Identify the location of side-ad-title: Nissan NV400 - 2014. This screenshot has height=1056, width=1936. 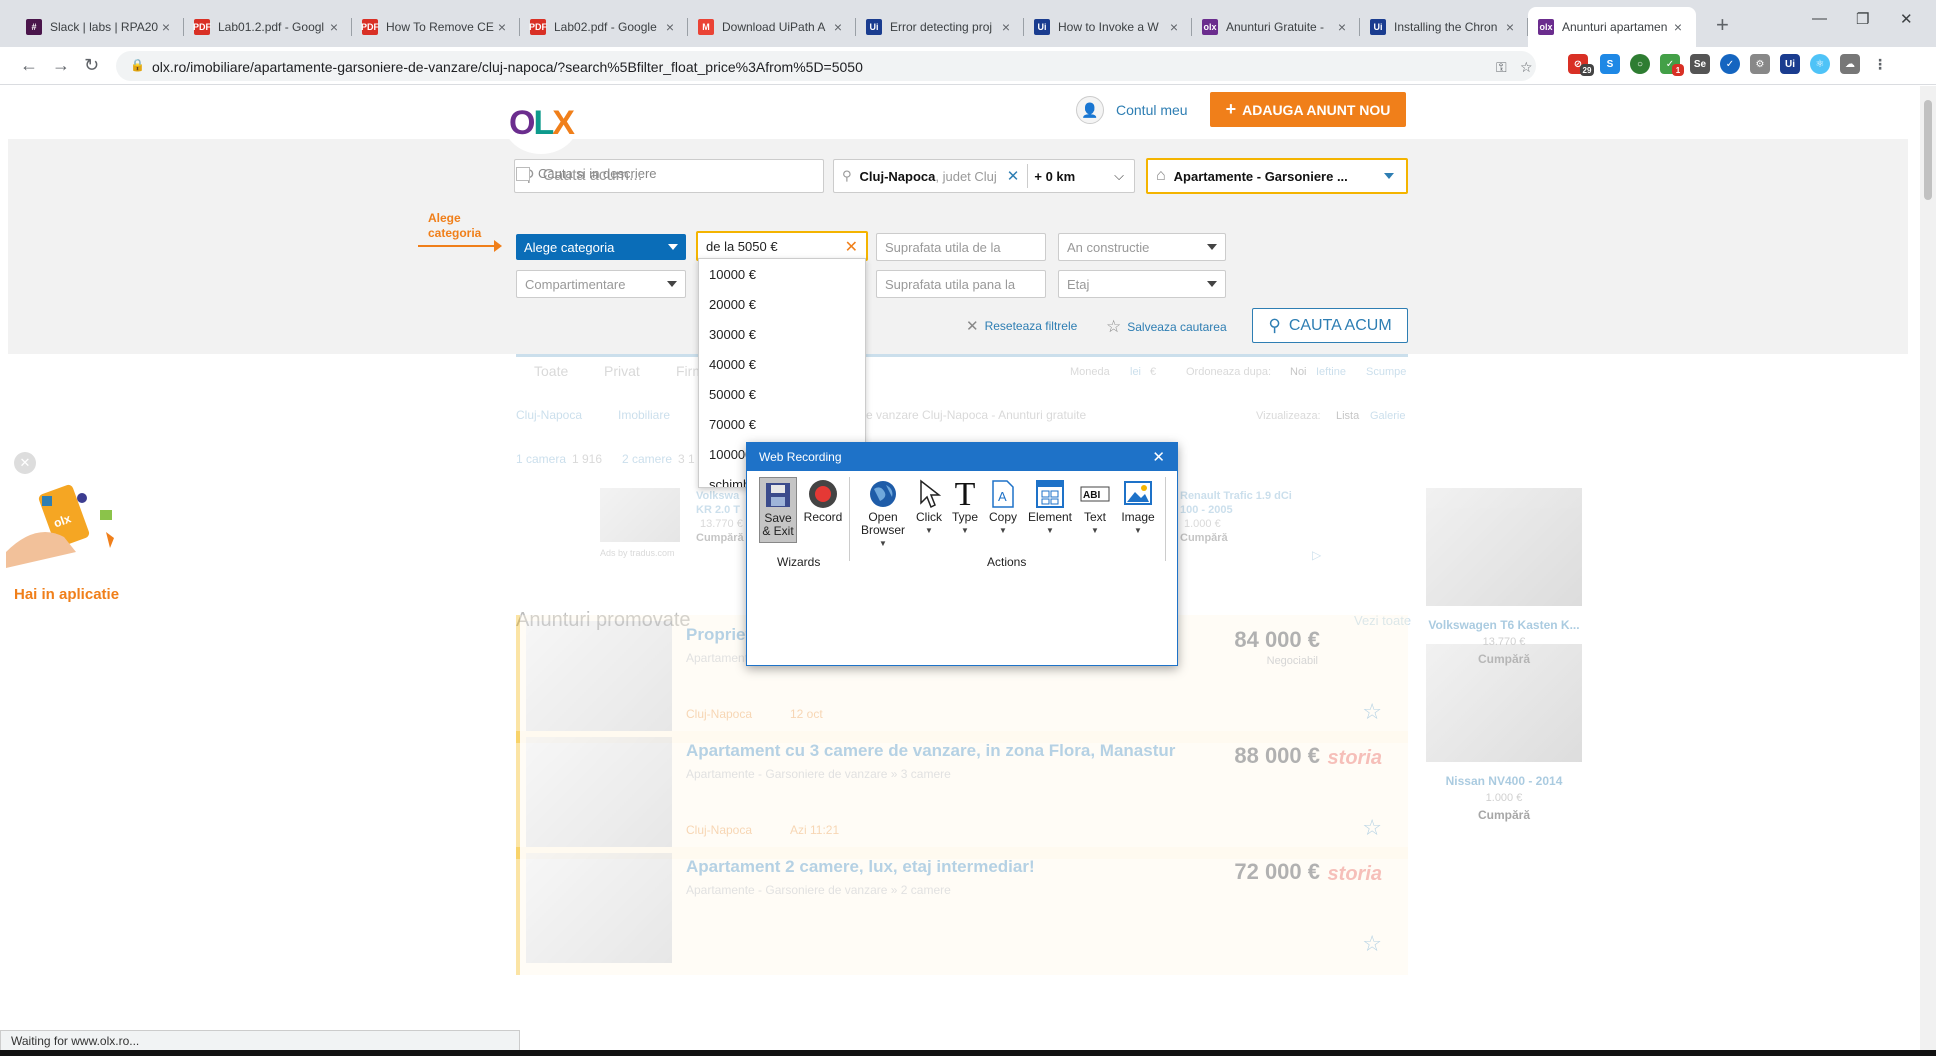
(1504, 781).